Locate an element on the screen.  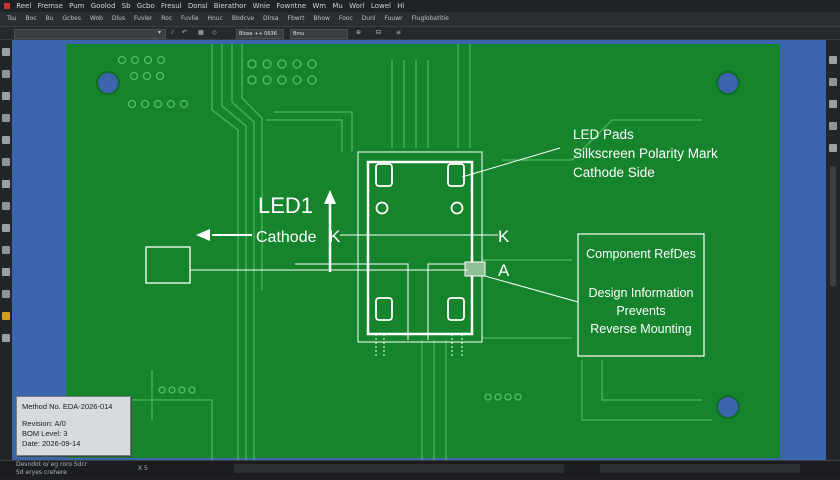
menu-item: Fowntne is located at coordinates (291, 6).